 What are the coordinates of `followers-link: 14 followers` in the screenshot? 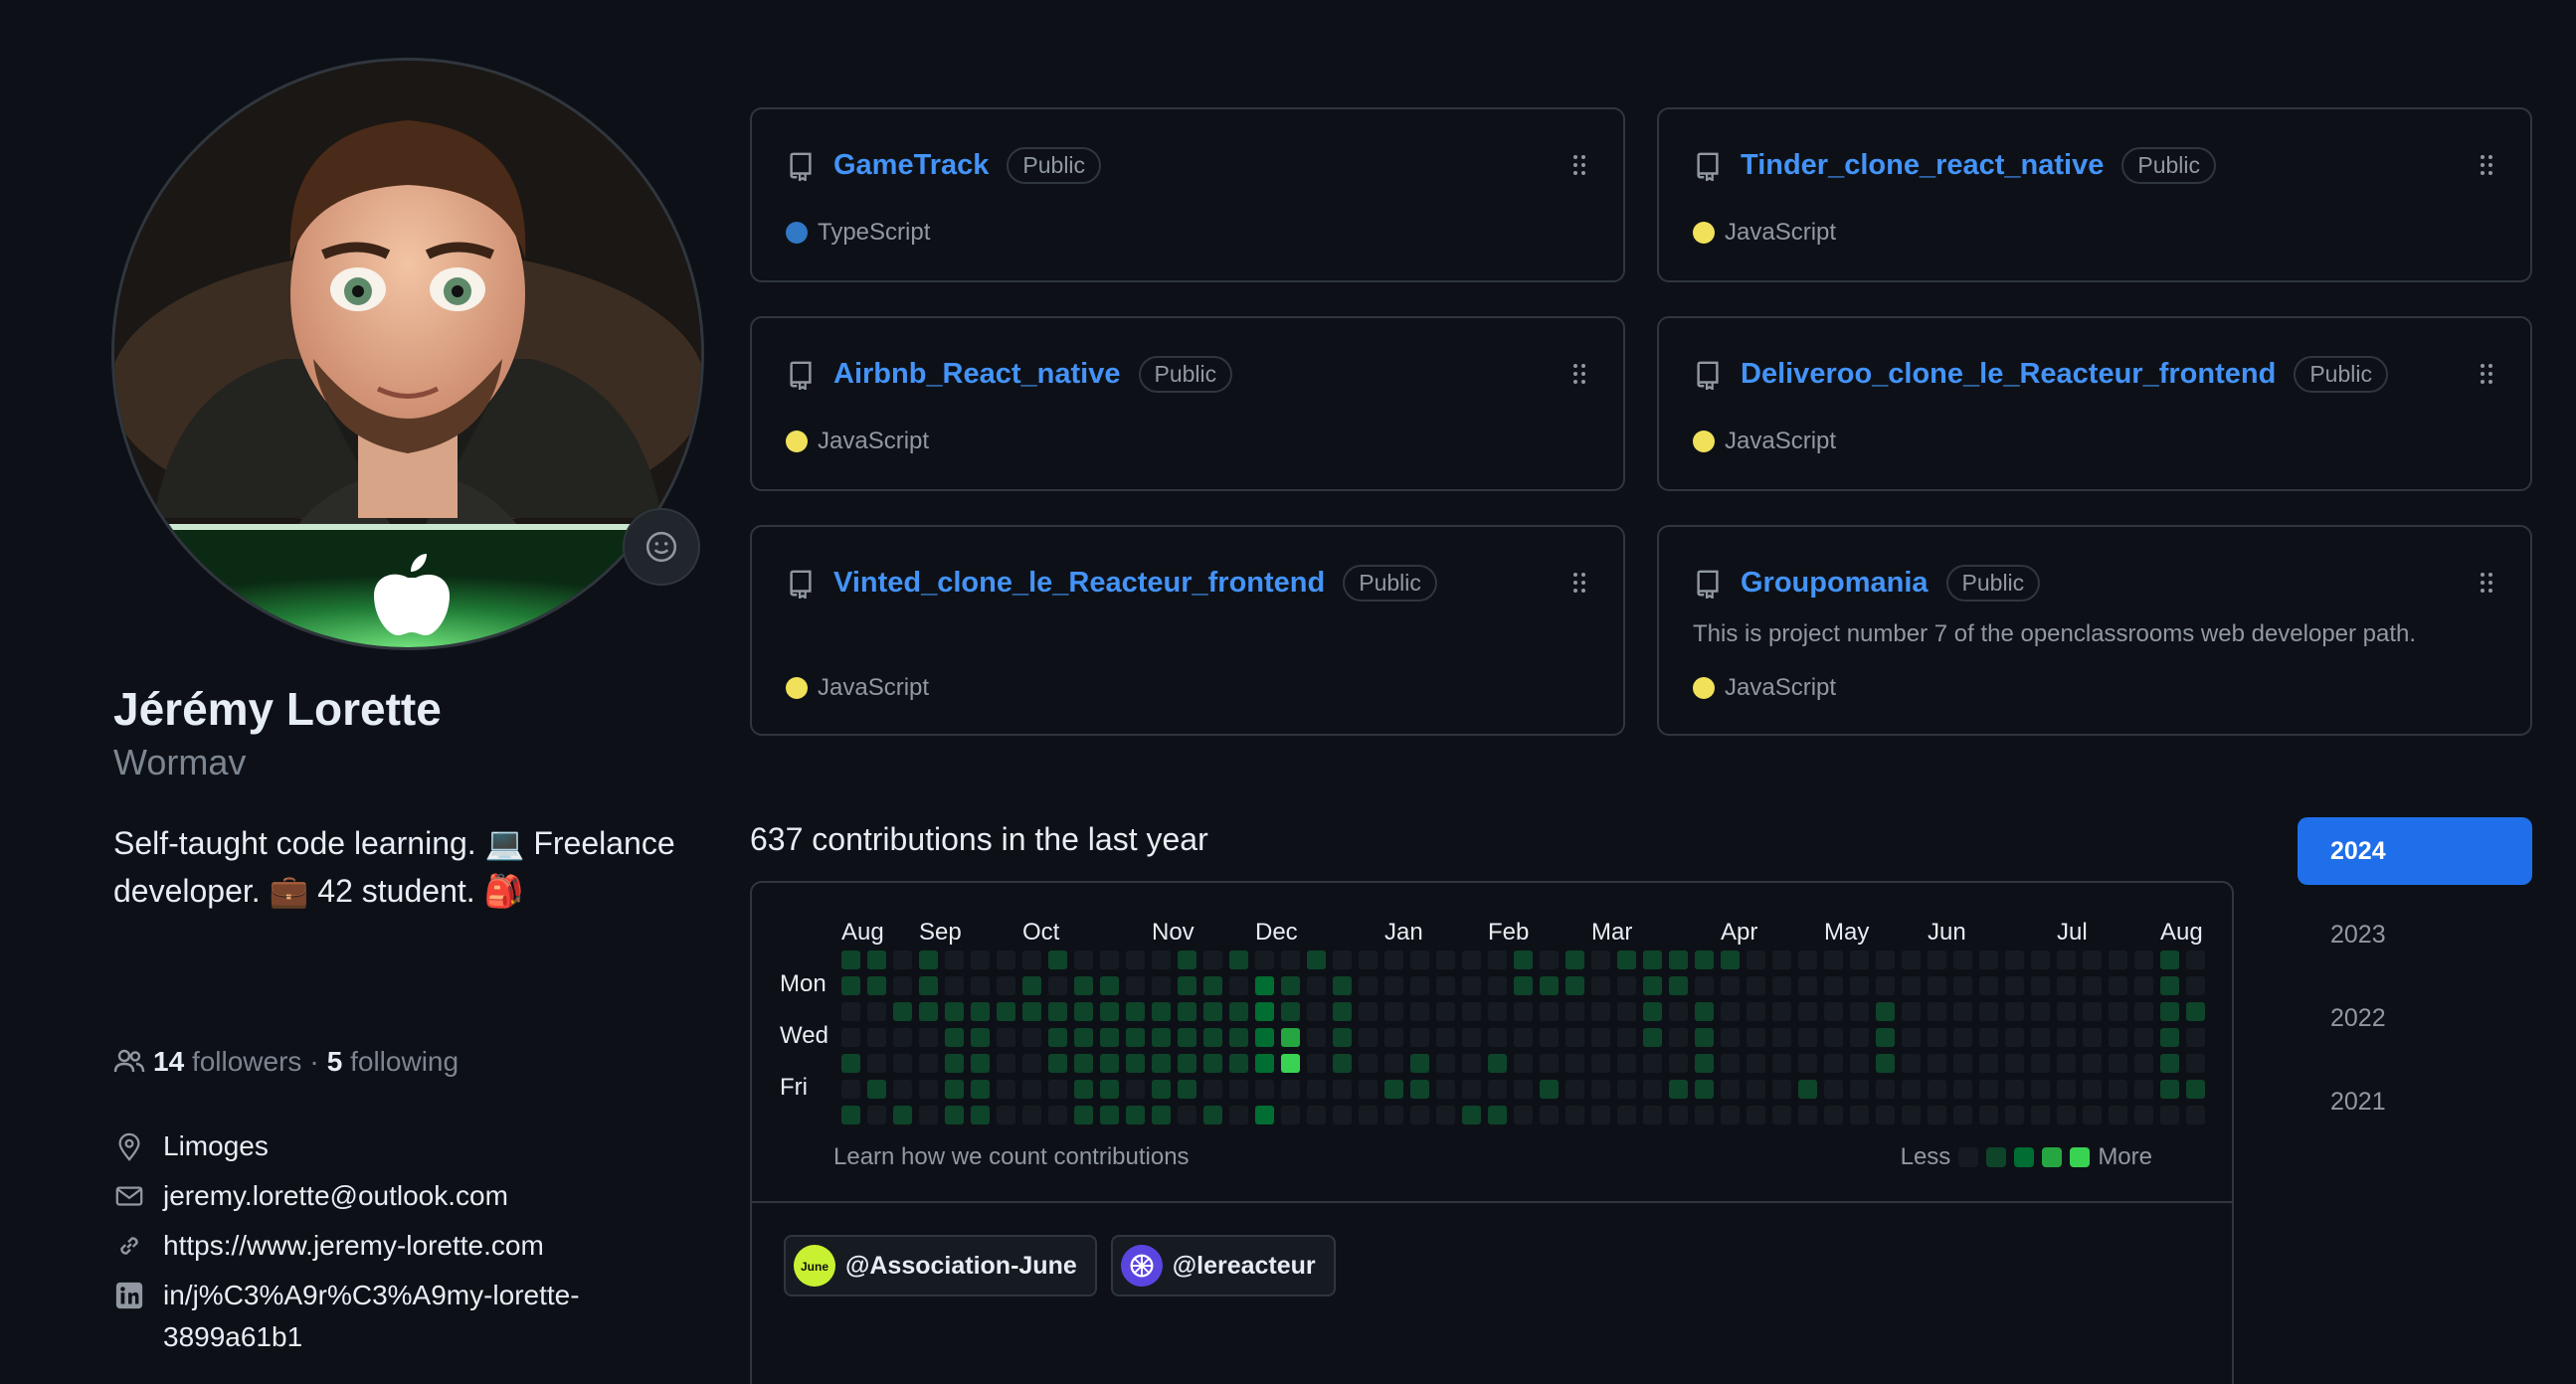 It's located at (227, 1062).